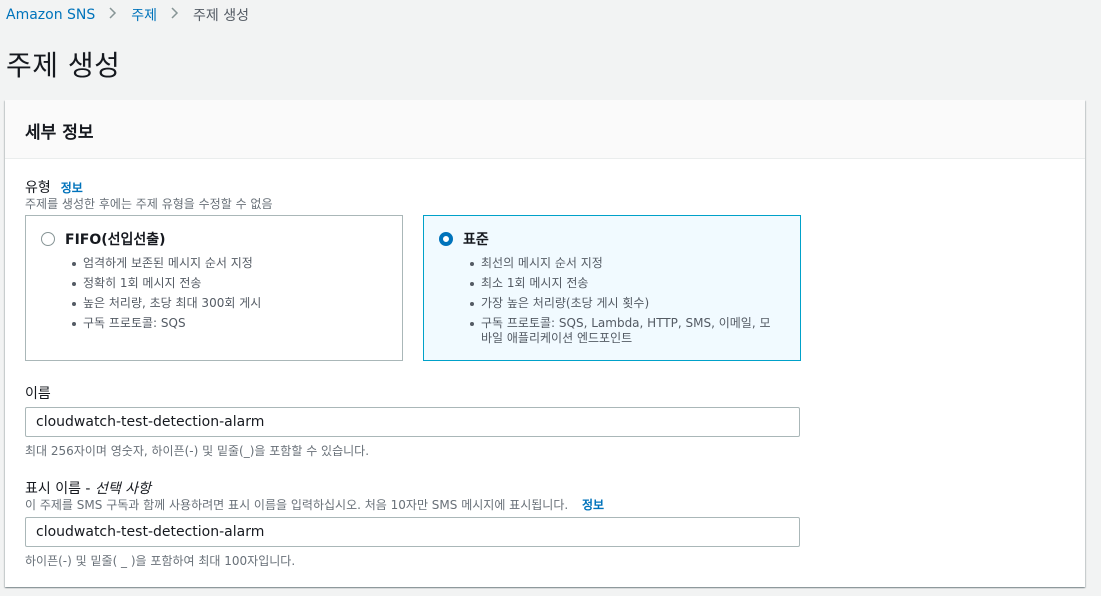 The image size is (1101, 596). What do you see at coordinates (122, 489) in the screenshot?
I see `optional-marker: 선택 사항` at bounding box center [122, 489].